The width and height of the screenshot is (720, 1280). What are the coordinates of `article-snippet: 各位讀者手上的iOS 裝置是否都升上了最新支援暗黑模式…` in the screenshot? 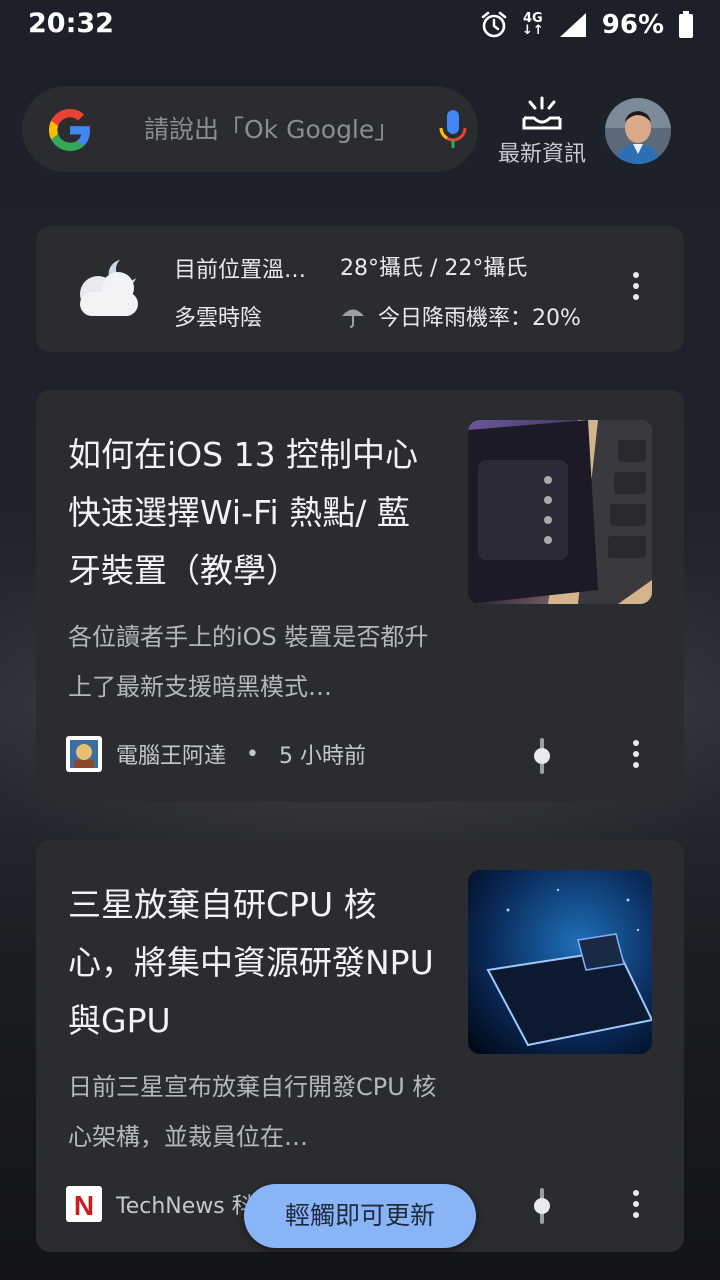 It's located at (248, 662).